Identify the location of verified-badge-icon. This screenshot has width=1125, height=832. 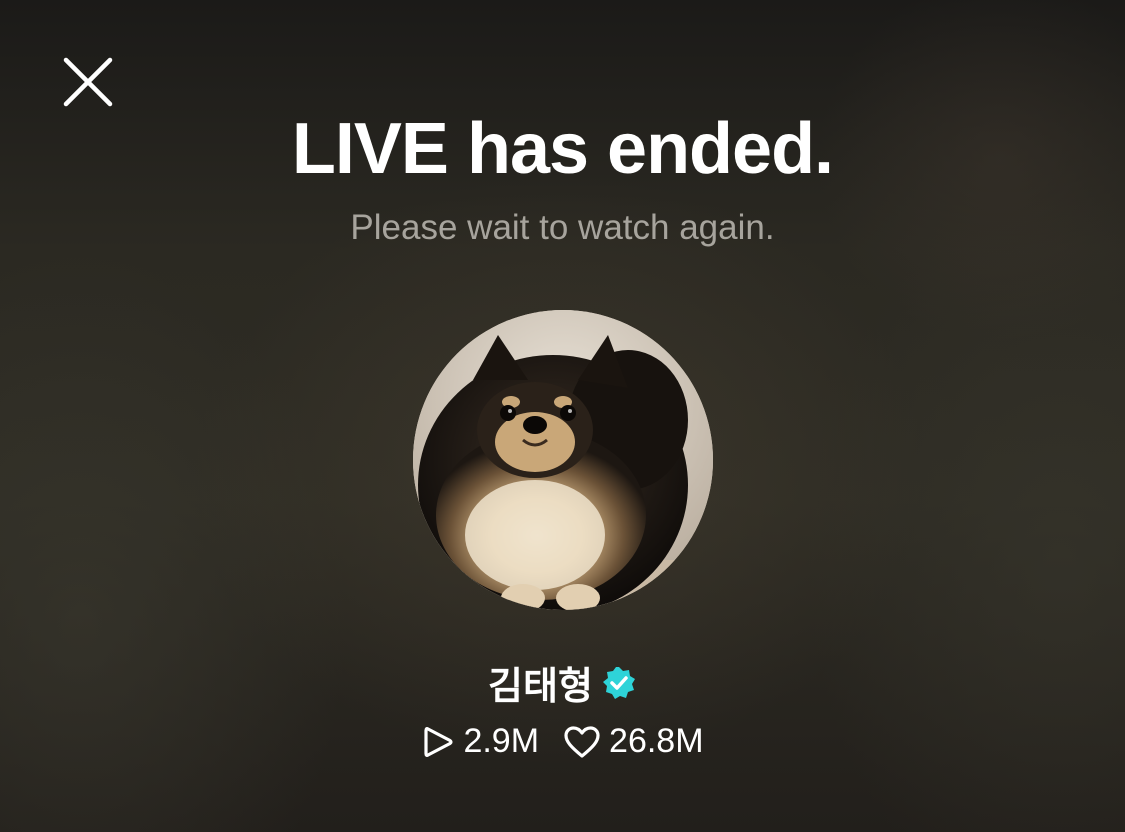
(618, 682).